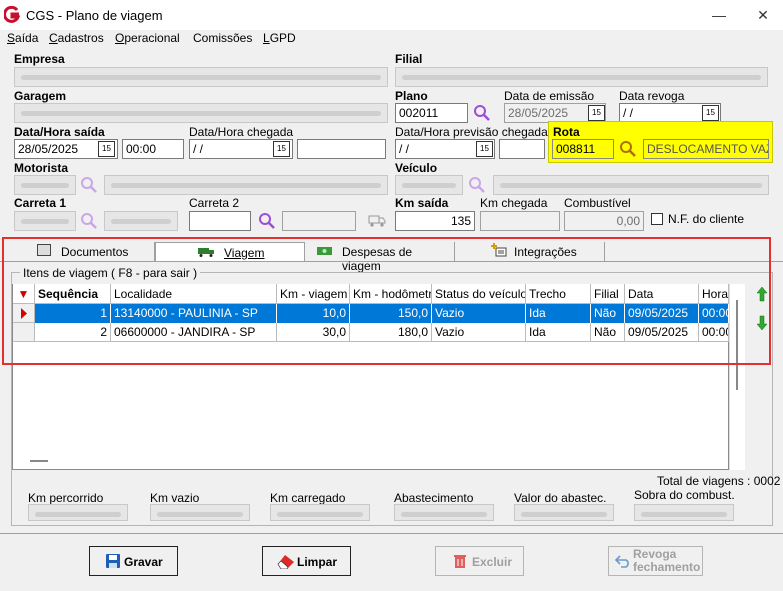  Describe the element at coordinates (153, 149) in the screenshot. I see `hora-saida-input: 00:00` at that location.